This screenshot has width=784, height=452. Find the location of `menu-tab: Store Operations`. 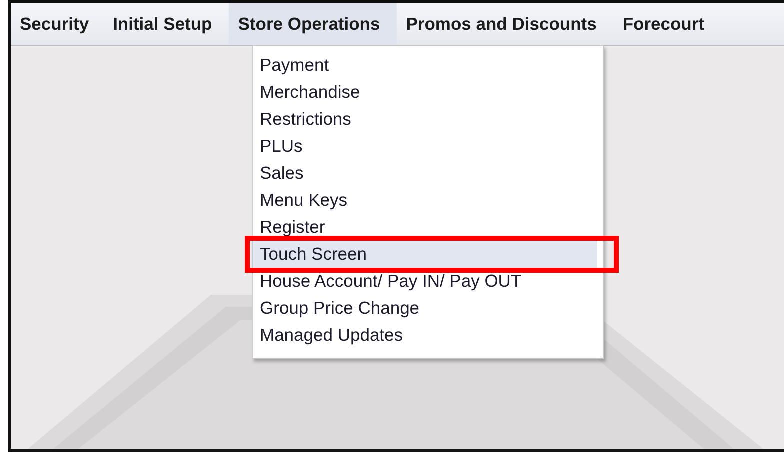

menu-tab: Store Operations is located at coordinates (313, 24).